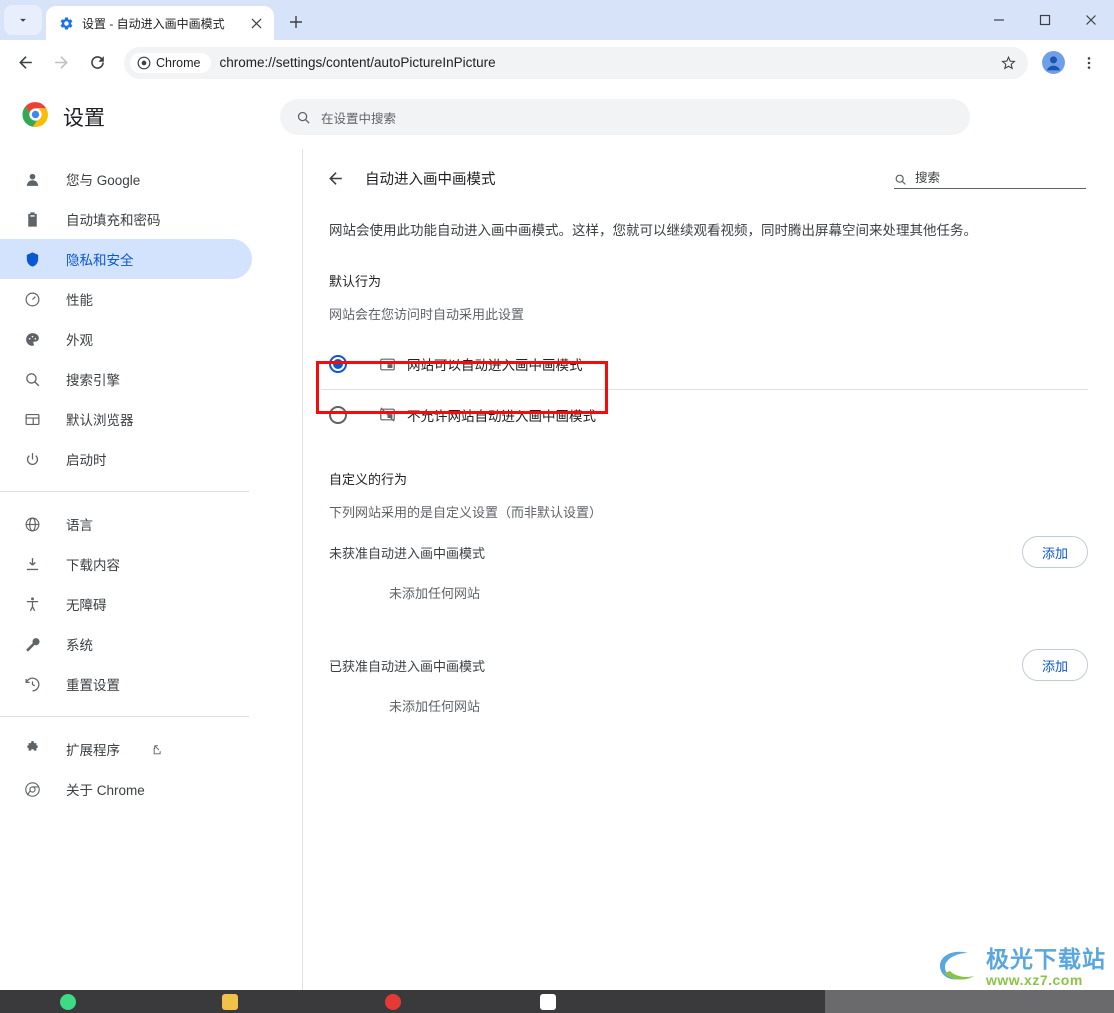 The image size is (1114, 1013). Describe the element at coordinates (430, 179) in the screenshot. I see `subpage-title: 自动进入画中画模式` at that location.